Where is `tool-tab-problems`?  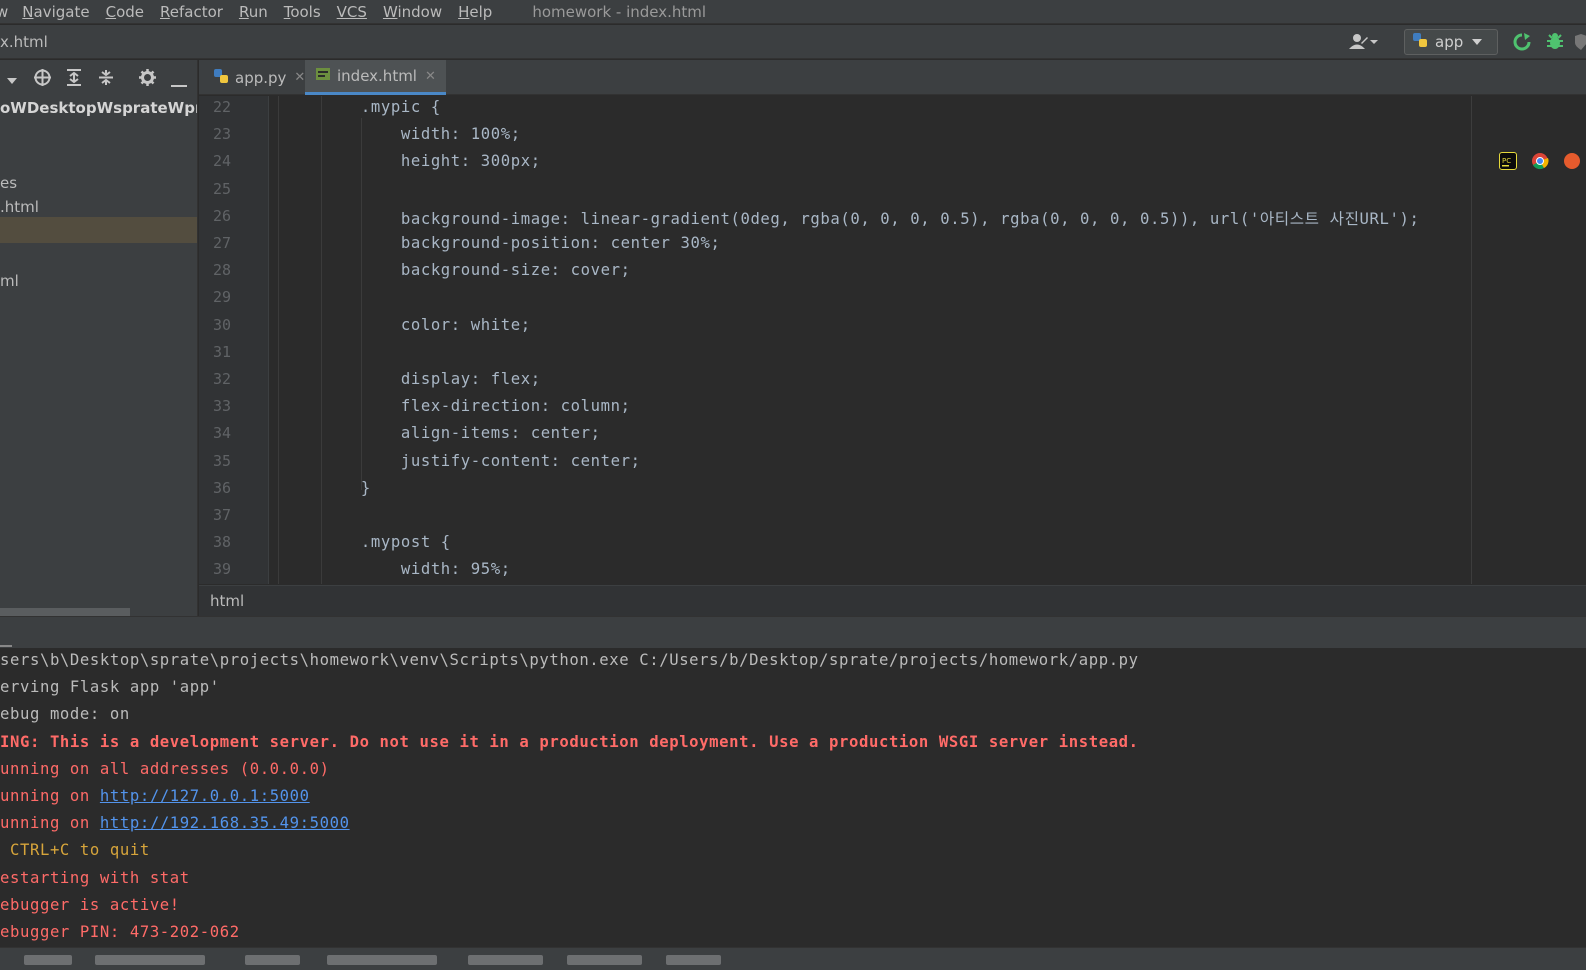
tool-tab-problems is located at coordinates (505, 960).